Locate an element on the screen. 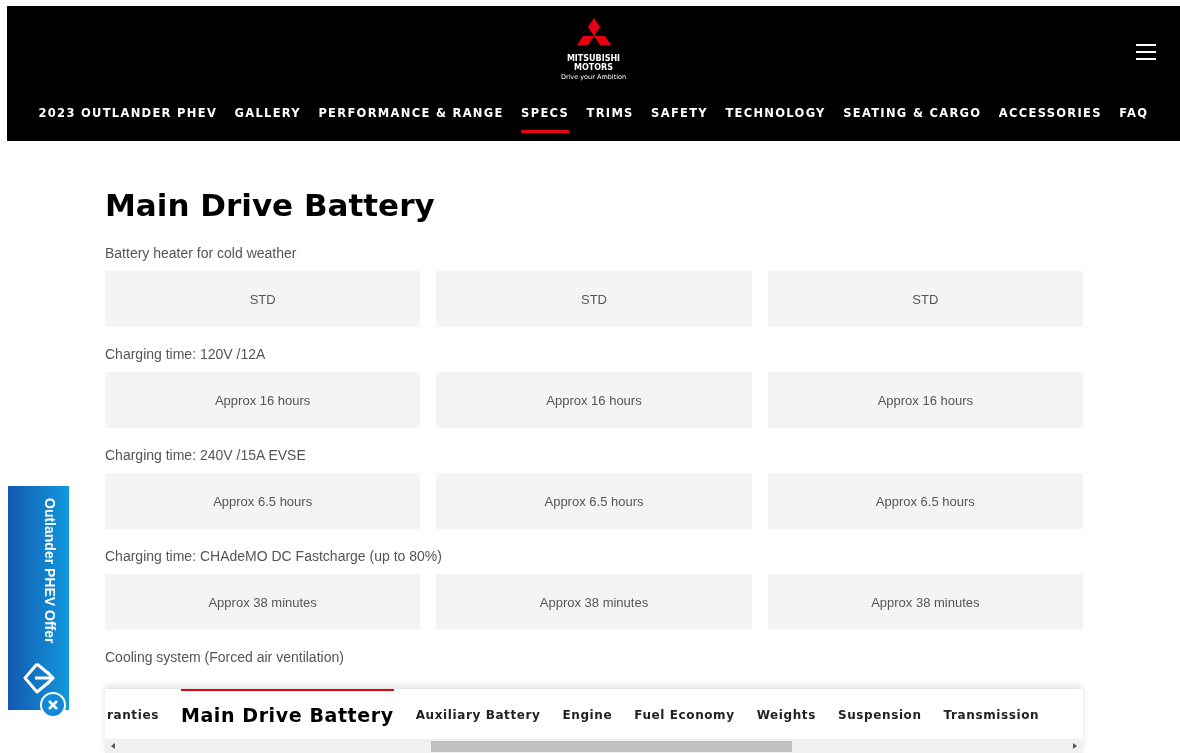 This screenshot has height=753, width=1180. section-tab: Transmission is located at coordinates (991, 714).